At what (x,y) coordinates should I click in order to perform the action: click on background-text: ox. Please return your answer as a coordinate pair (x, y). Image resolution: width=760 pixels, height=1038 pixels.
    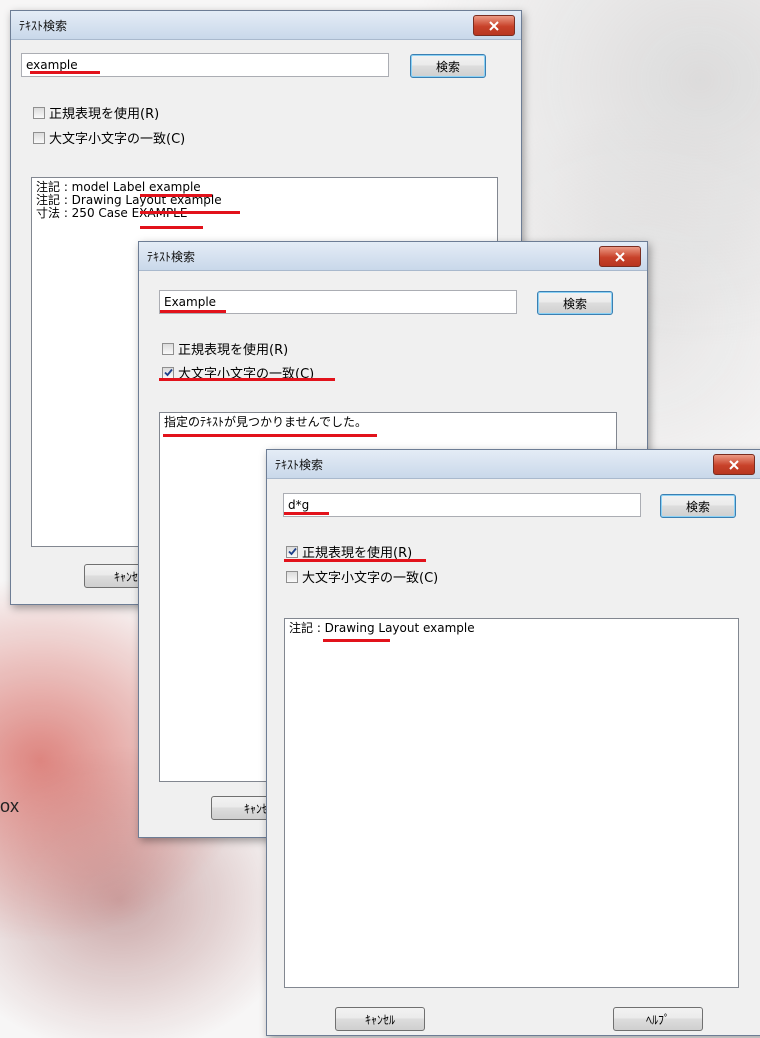
    Looking at the image, I should click on (10, 806).